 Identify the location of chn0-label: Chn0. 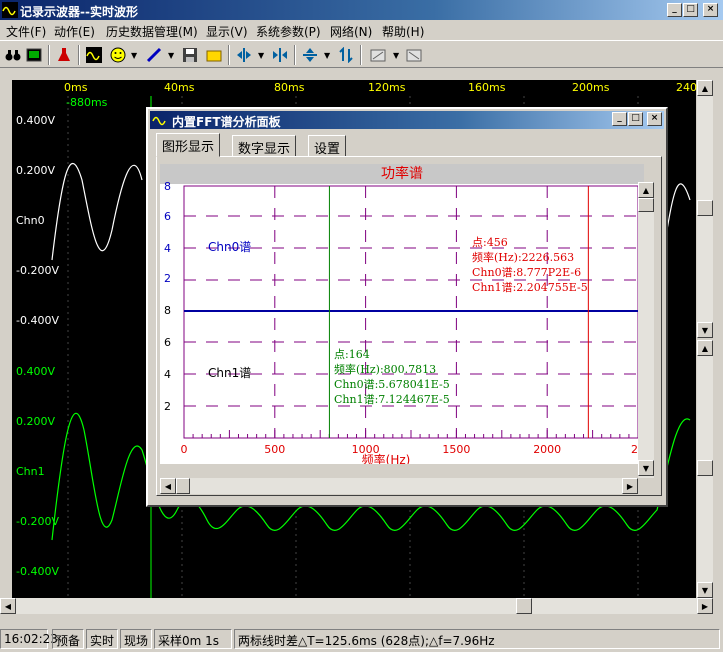
(30, 220).